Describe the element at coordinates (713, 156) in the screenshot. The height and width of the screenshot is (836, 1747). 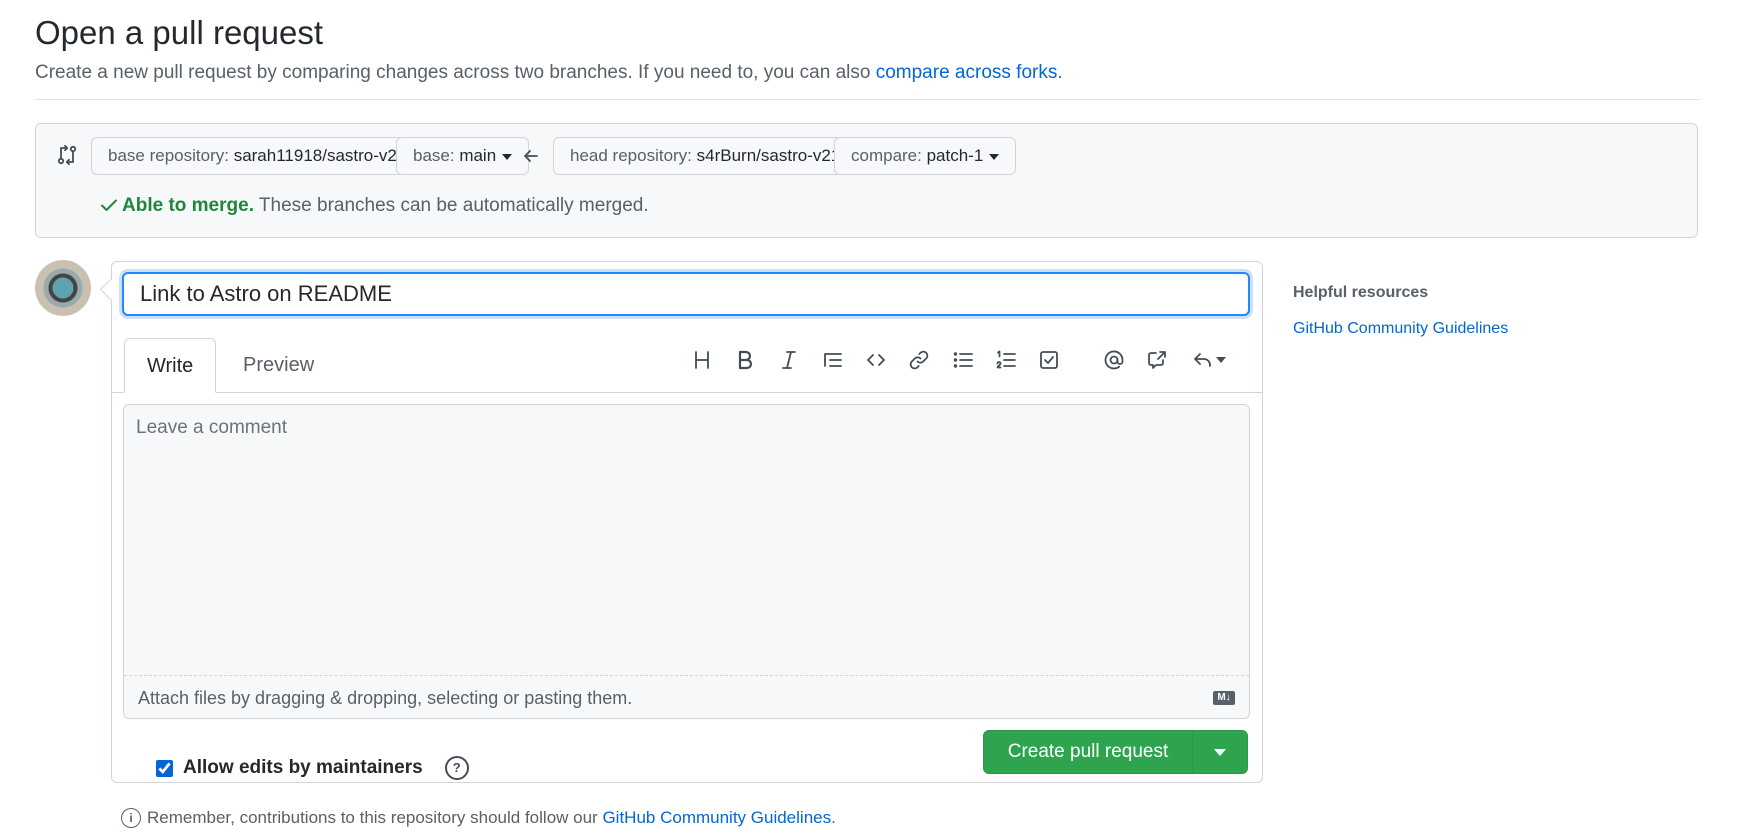
I see `head-repository-select: head repository: s4rBurn/sastro-v21` at that location.